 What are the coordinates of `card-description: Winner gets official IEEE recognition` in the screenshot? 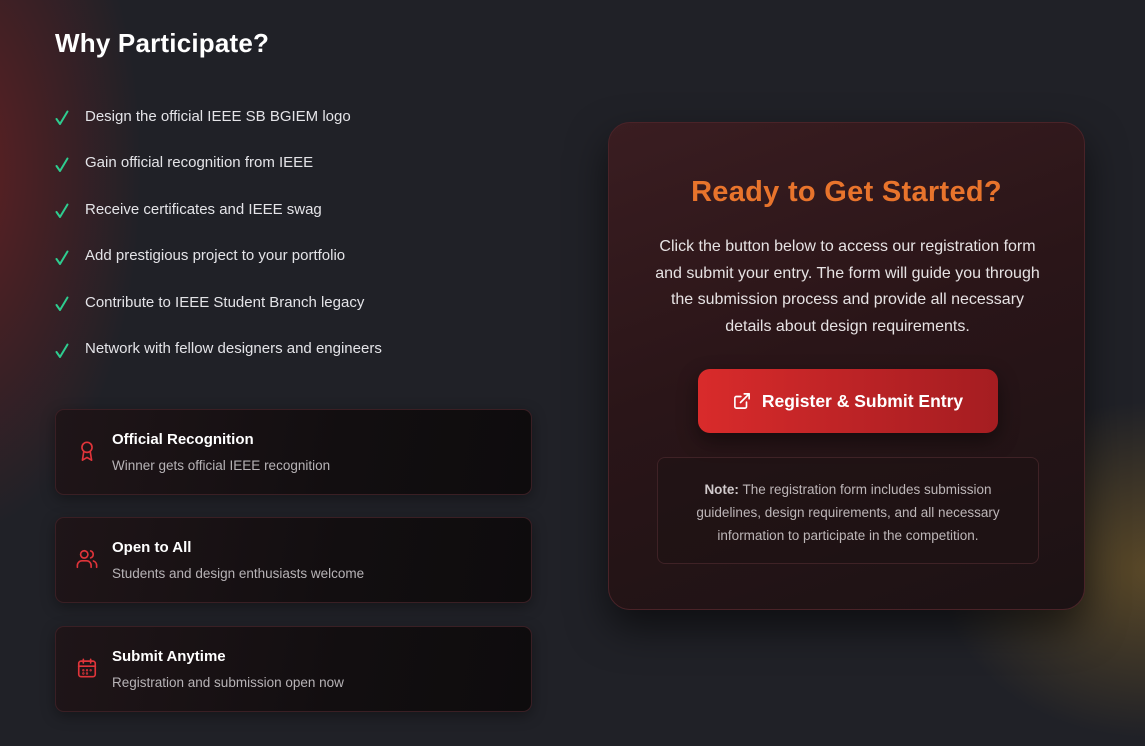 It's located at (221, 465).